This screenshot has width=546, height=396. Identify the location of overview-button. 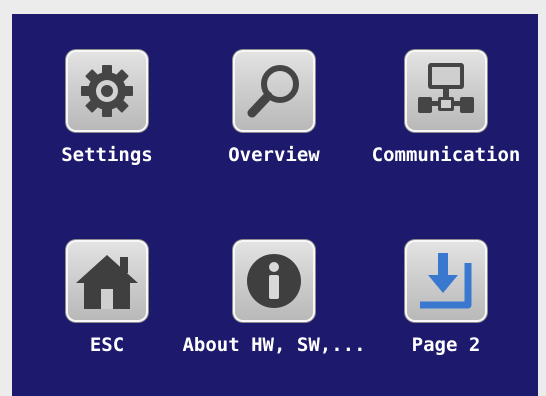
(274, 91).